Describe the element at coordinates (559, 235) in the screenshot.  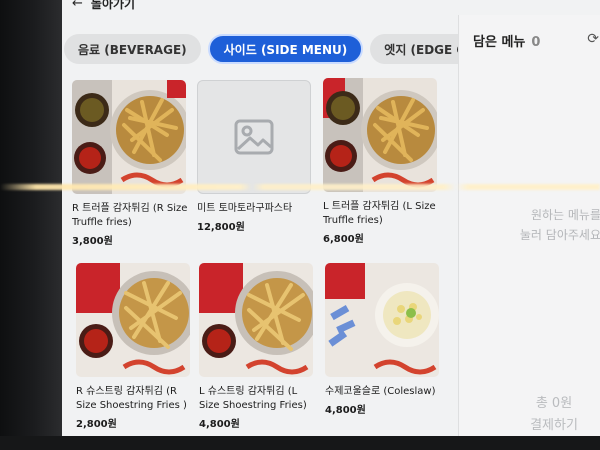
I see `cart-empty-line2: 눌러 담아주세요` at that location.